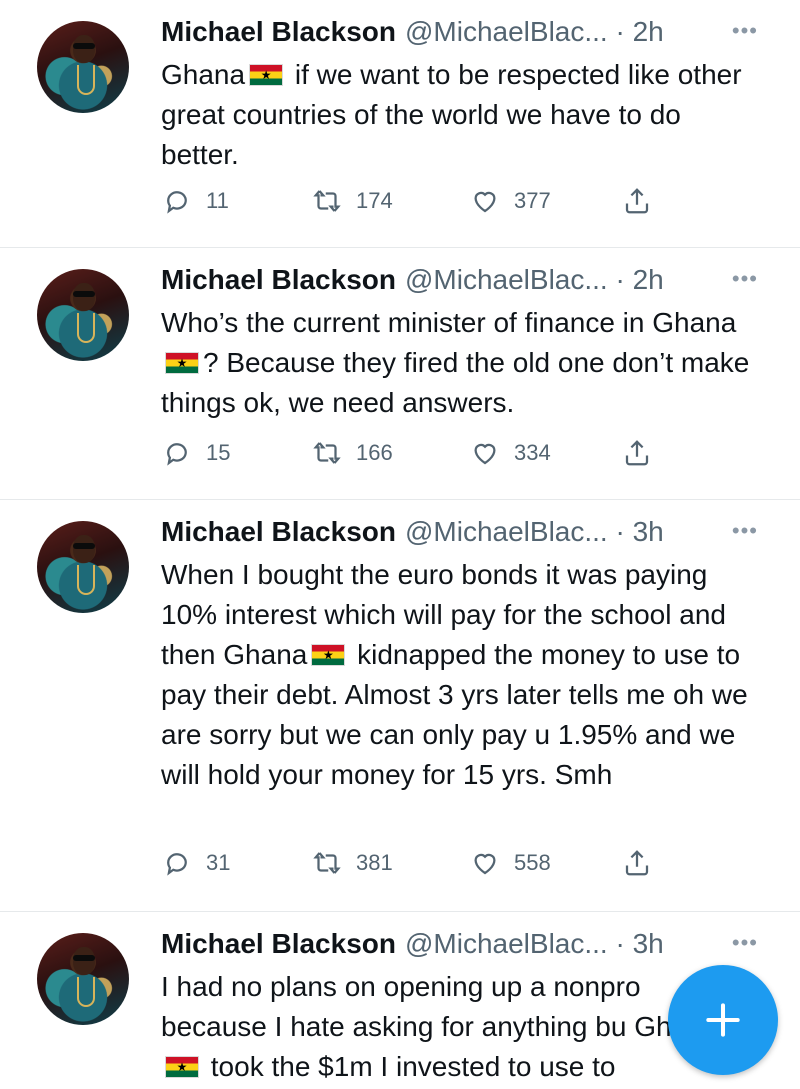  I want to click on reply-button: 11, so click(195, 201).